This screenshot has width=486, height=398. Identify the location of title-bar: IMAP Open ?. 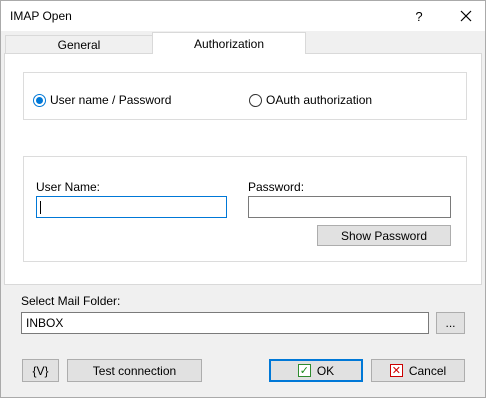
(243, 16).